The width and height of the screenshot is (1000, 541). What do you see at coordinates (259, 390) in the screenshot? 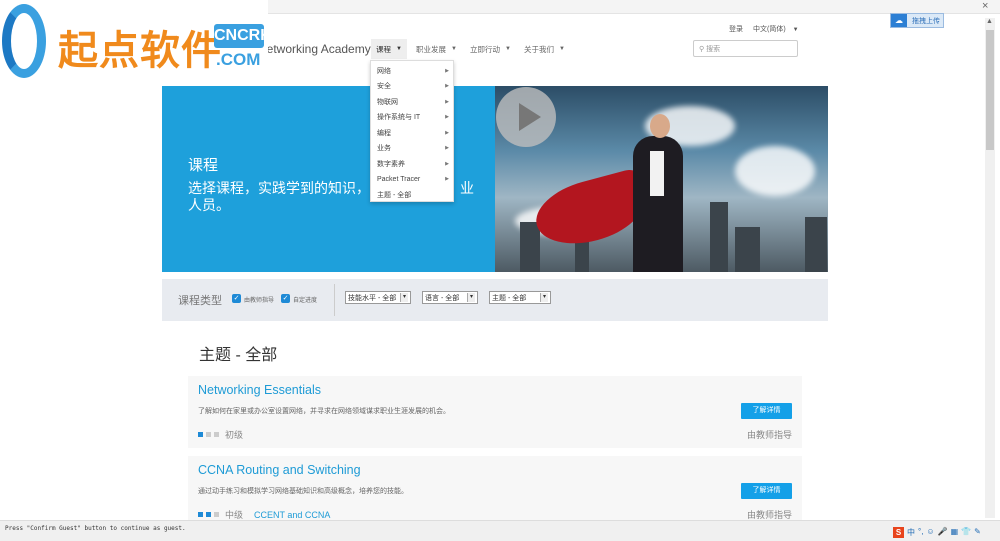
I see `course-title: Networking Essentials` at bounding box center [259, 390].